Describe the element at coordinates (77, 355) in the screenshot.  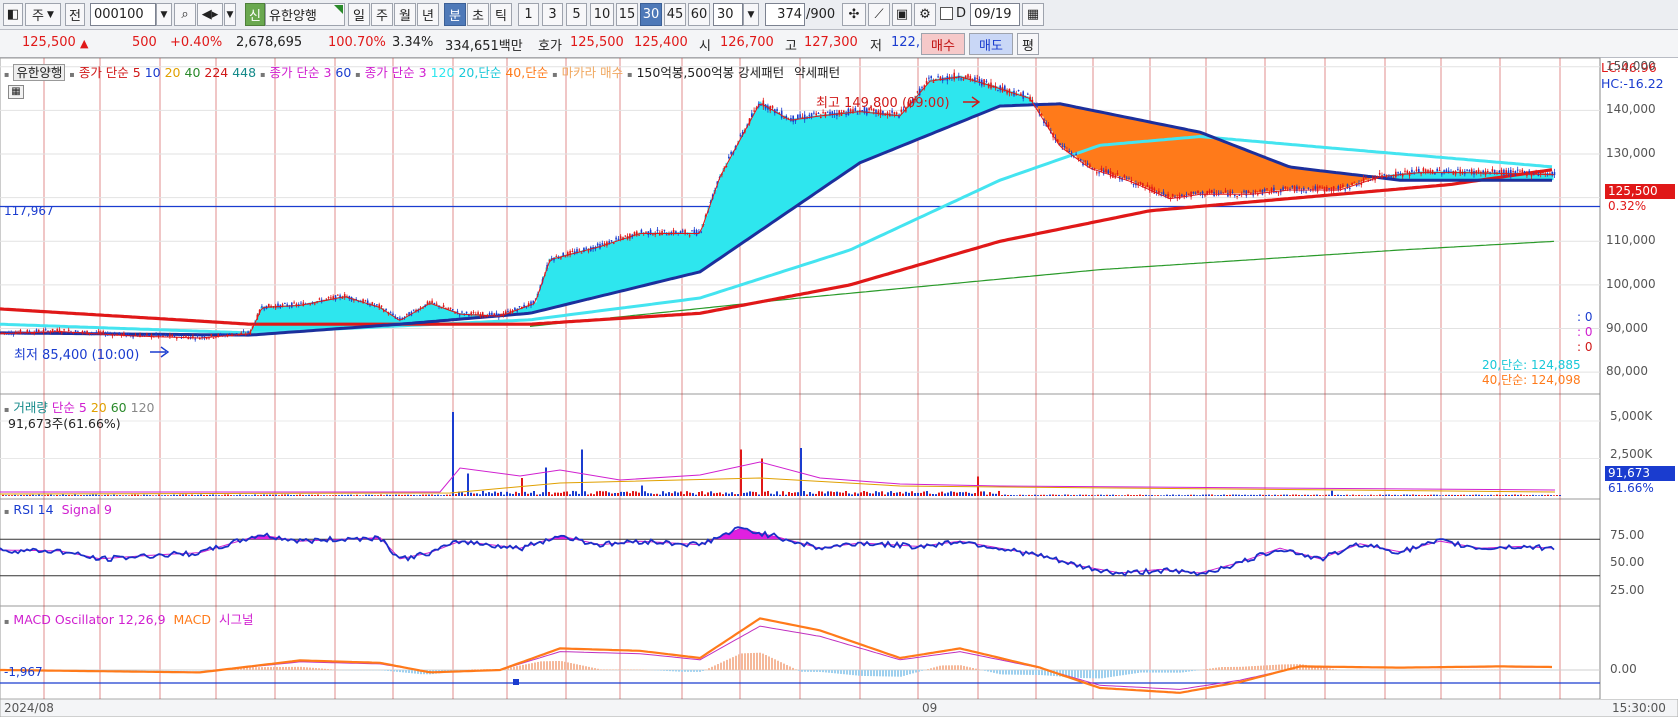
I see `low-annotation: 최저 85,400 (10:00)` at that location.